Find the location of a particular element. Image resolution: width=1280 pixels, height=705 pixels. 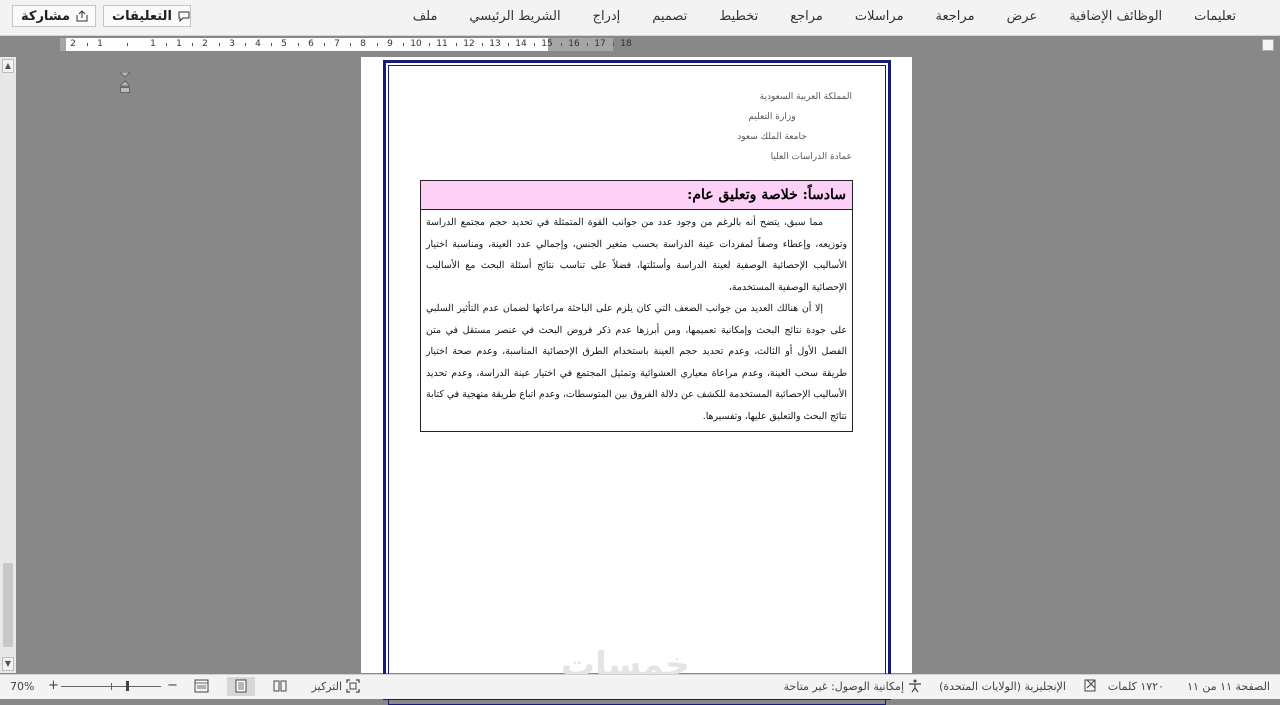

comments-label: التعليقات is located at coordinates (142, 16).